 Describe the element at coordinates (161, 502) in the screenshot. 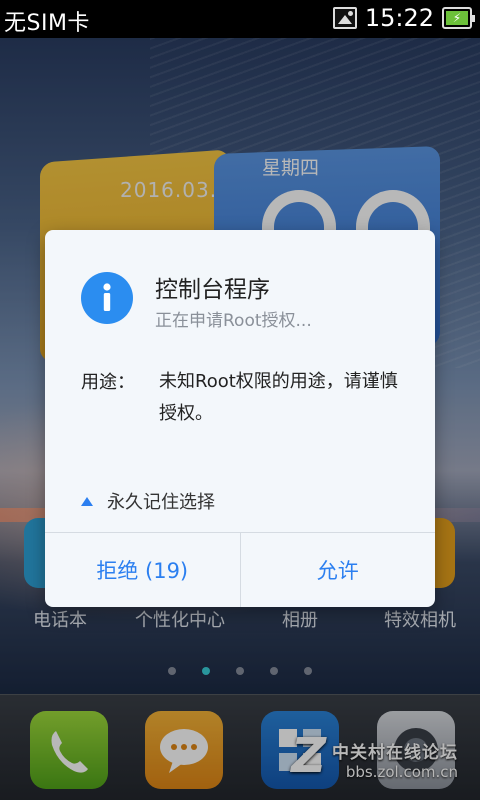

I see `remember-choice-label: 永久记住选择` at that location.